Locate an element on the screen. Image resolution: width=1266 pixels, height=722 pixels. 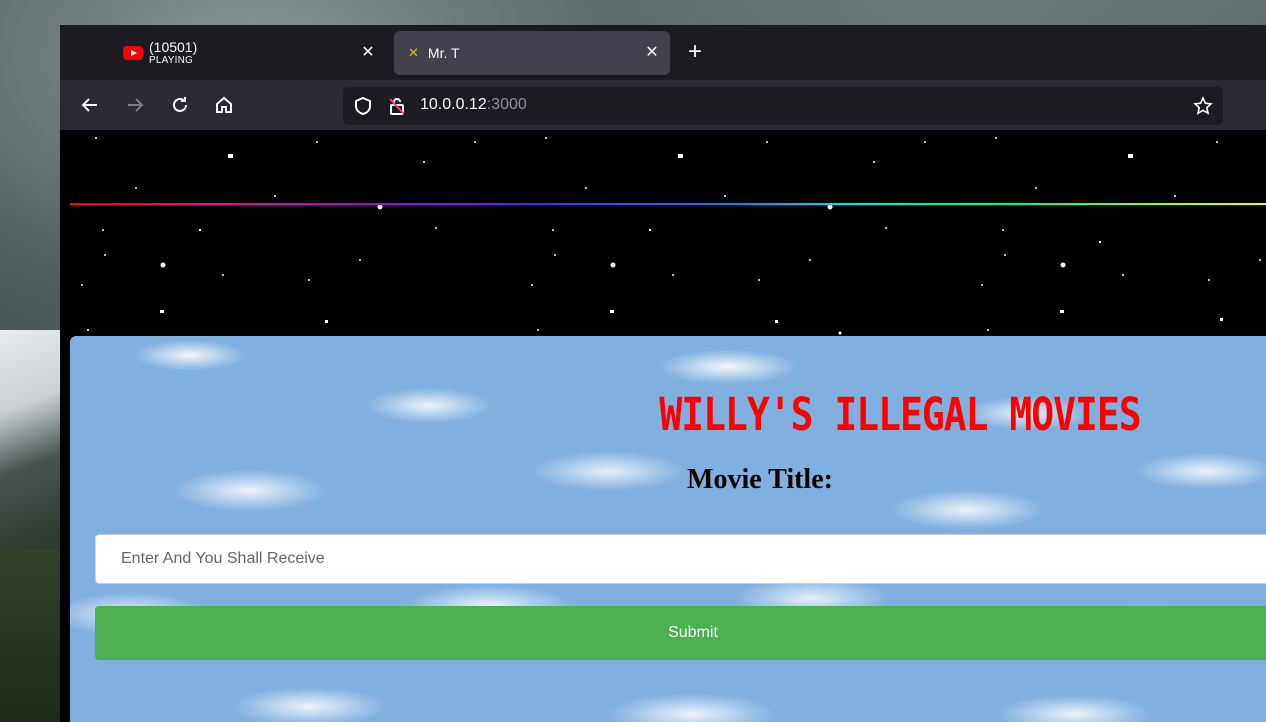
star-icon is located at coordinates (1203, 106).